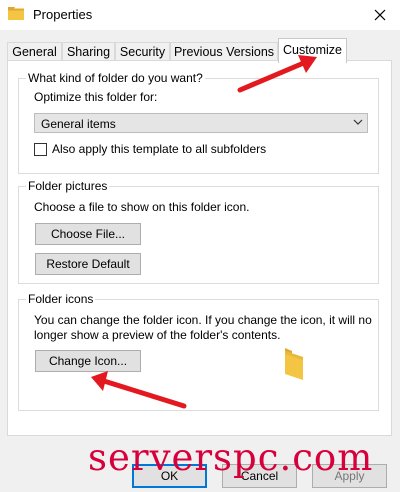 Image resolution: width=400 pixels, height=492 pixels. I want to click on tab-customize: Customize, so click(312, 50).